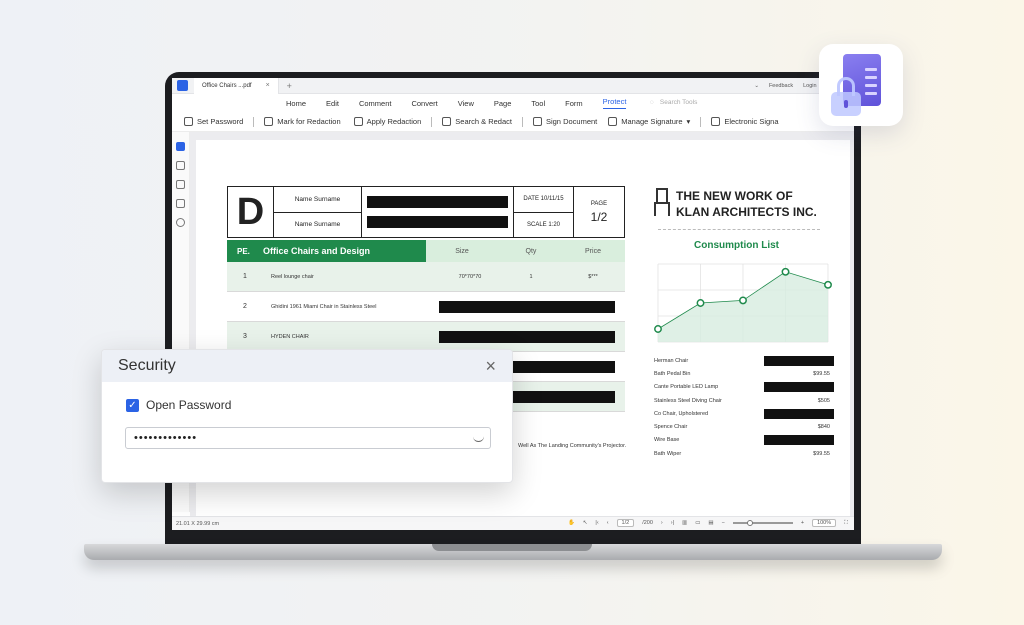 This screenshot has height=625, width=1024. I want to click on hand-tool-icon: ✋, so click(571, 523).